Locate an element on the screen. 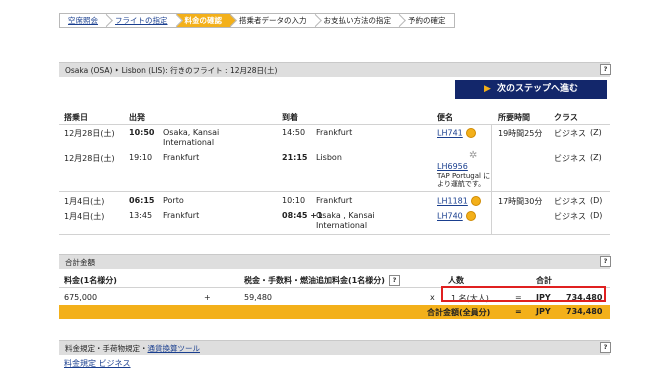  seg3-dep-place: Porto is located at coordinates (173, 200).